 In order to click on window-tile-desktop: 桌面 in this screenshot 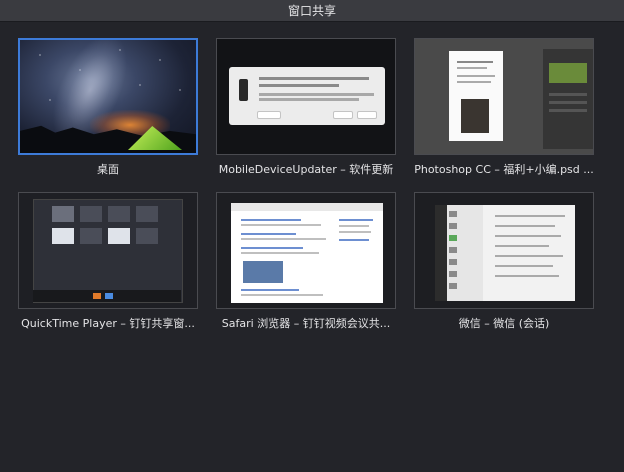, I will do `click(108, 107)`.